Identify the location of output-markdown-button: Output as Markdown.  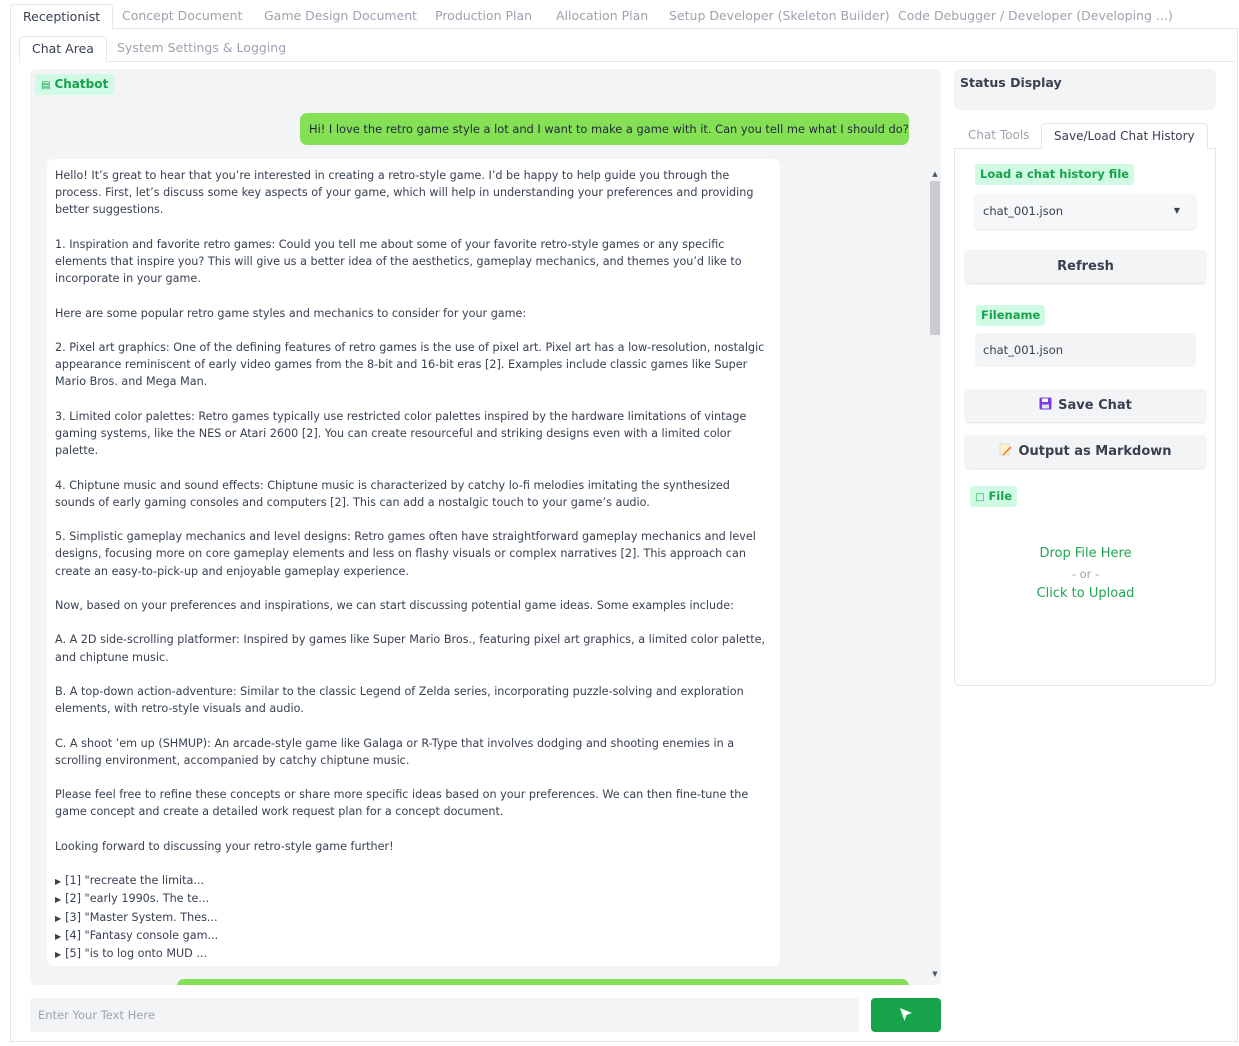
(1085, 451).